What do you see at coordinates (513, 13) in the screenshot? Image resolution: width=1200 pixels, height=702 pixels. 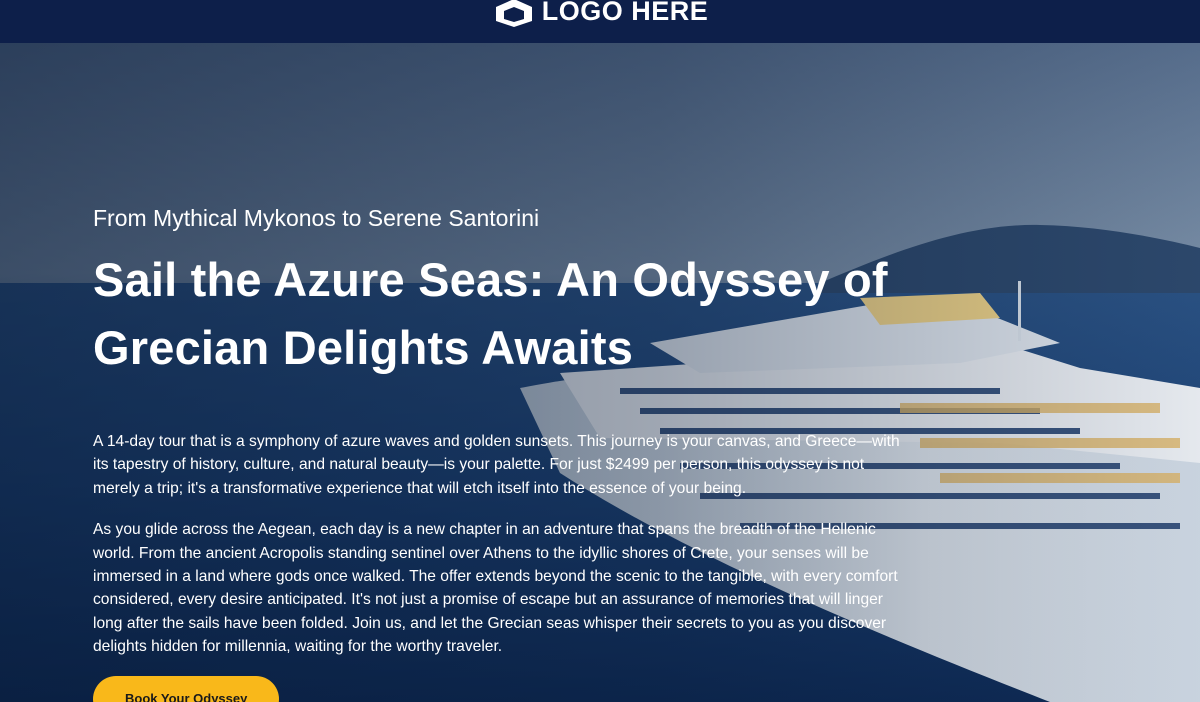 I see `logo-icon` at bounding box center [513, 13].